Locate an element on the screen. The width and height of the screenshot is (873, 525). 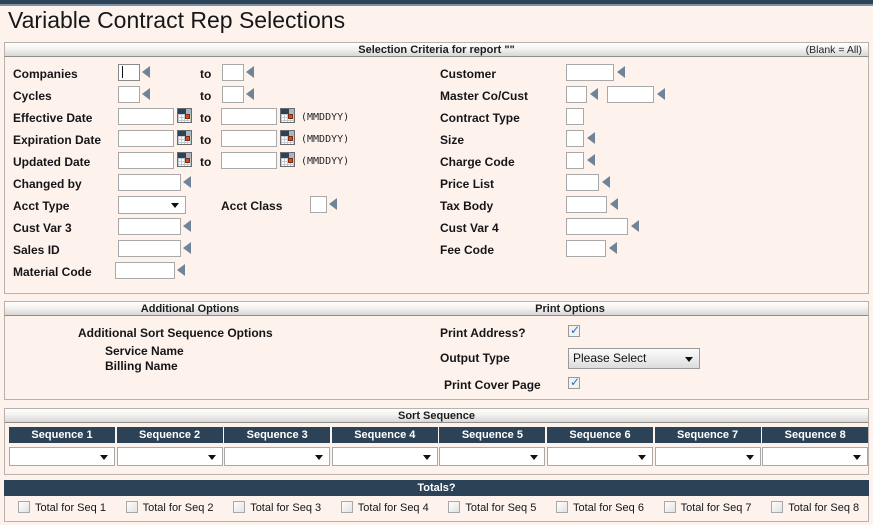
updated-date-to-input is located at coordinates (249, 160).